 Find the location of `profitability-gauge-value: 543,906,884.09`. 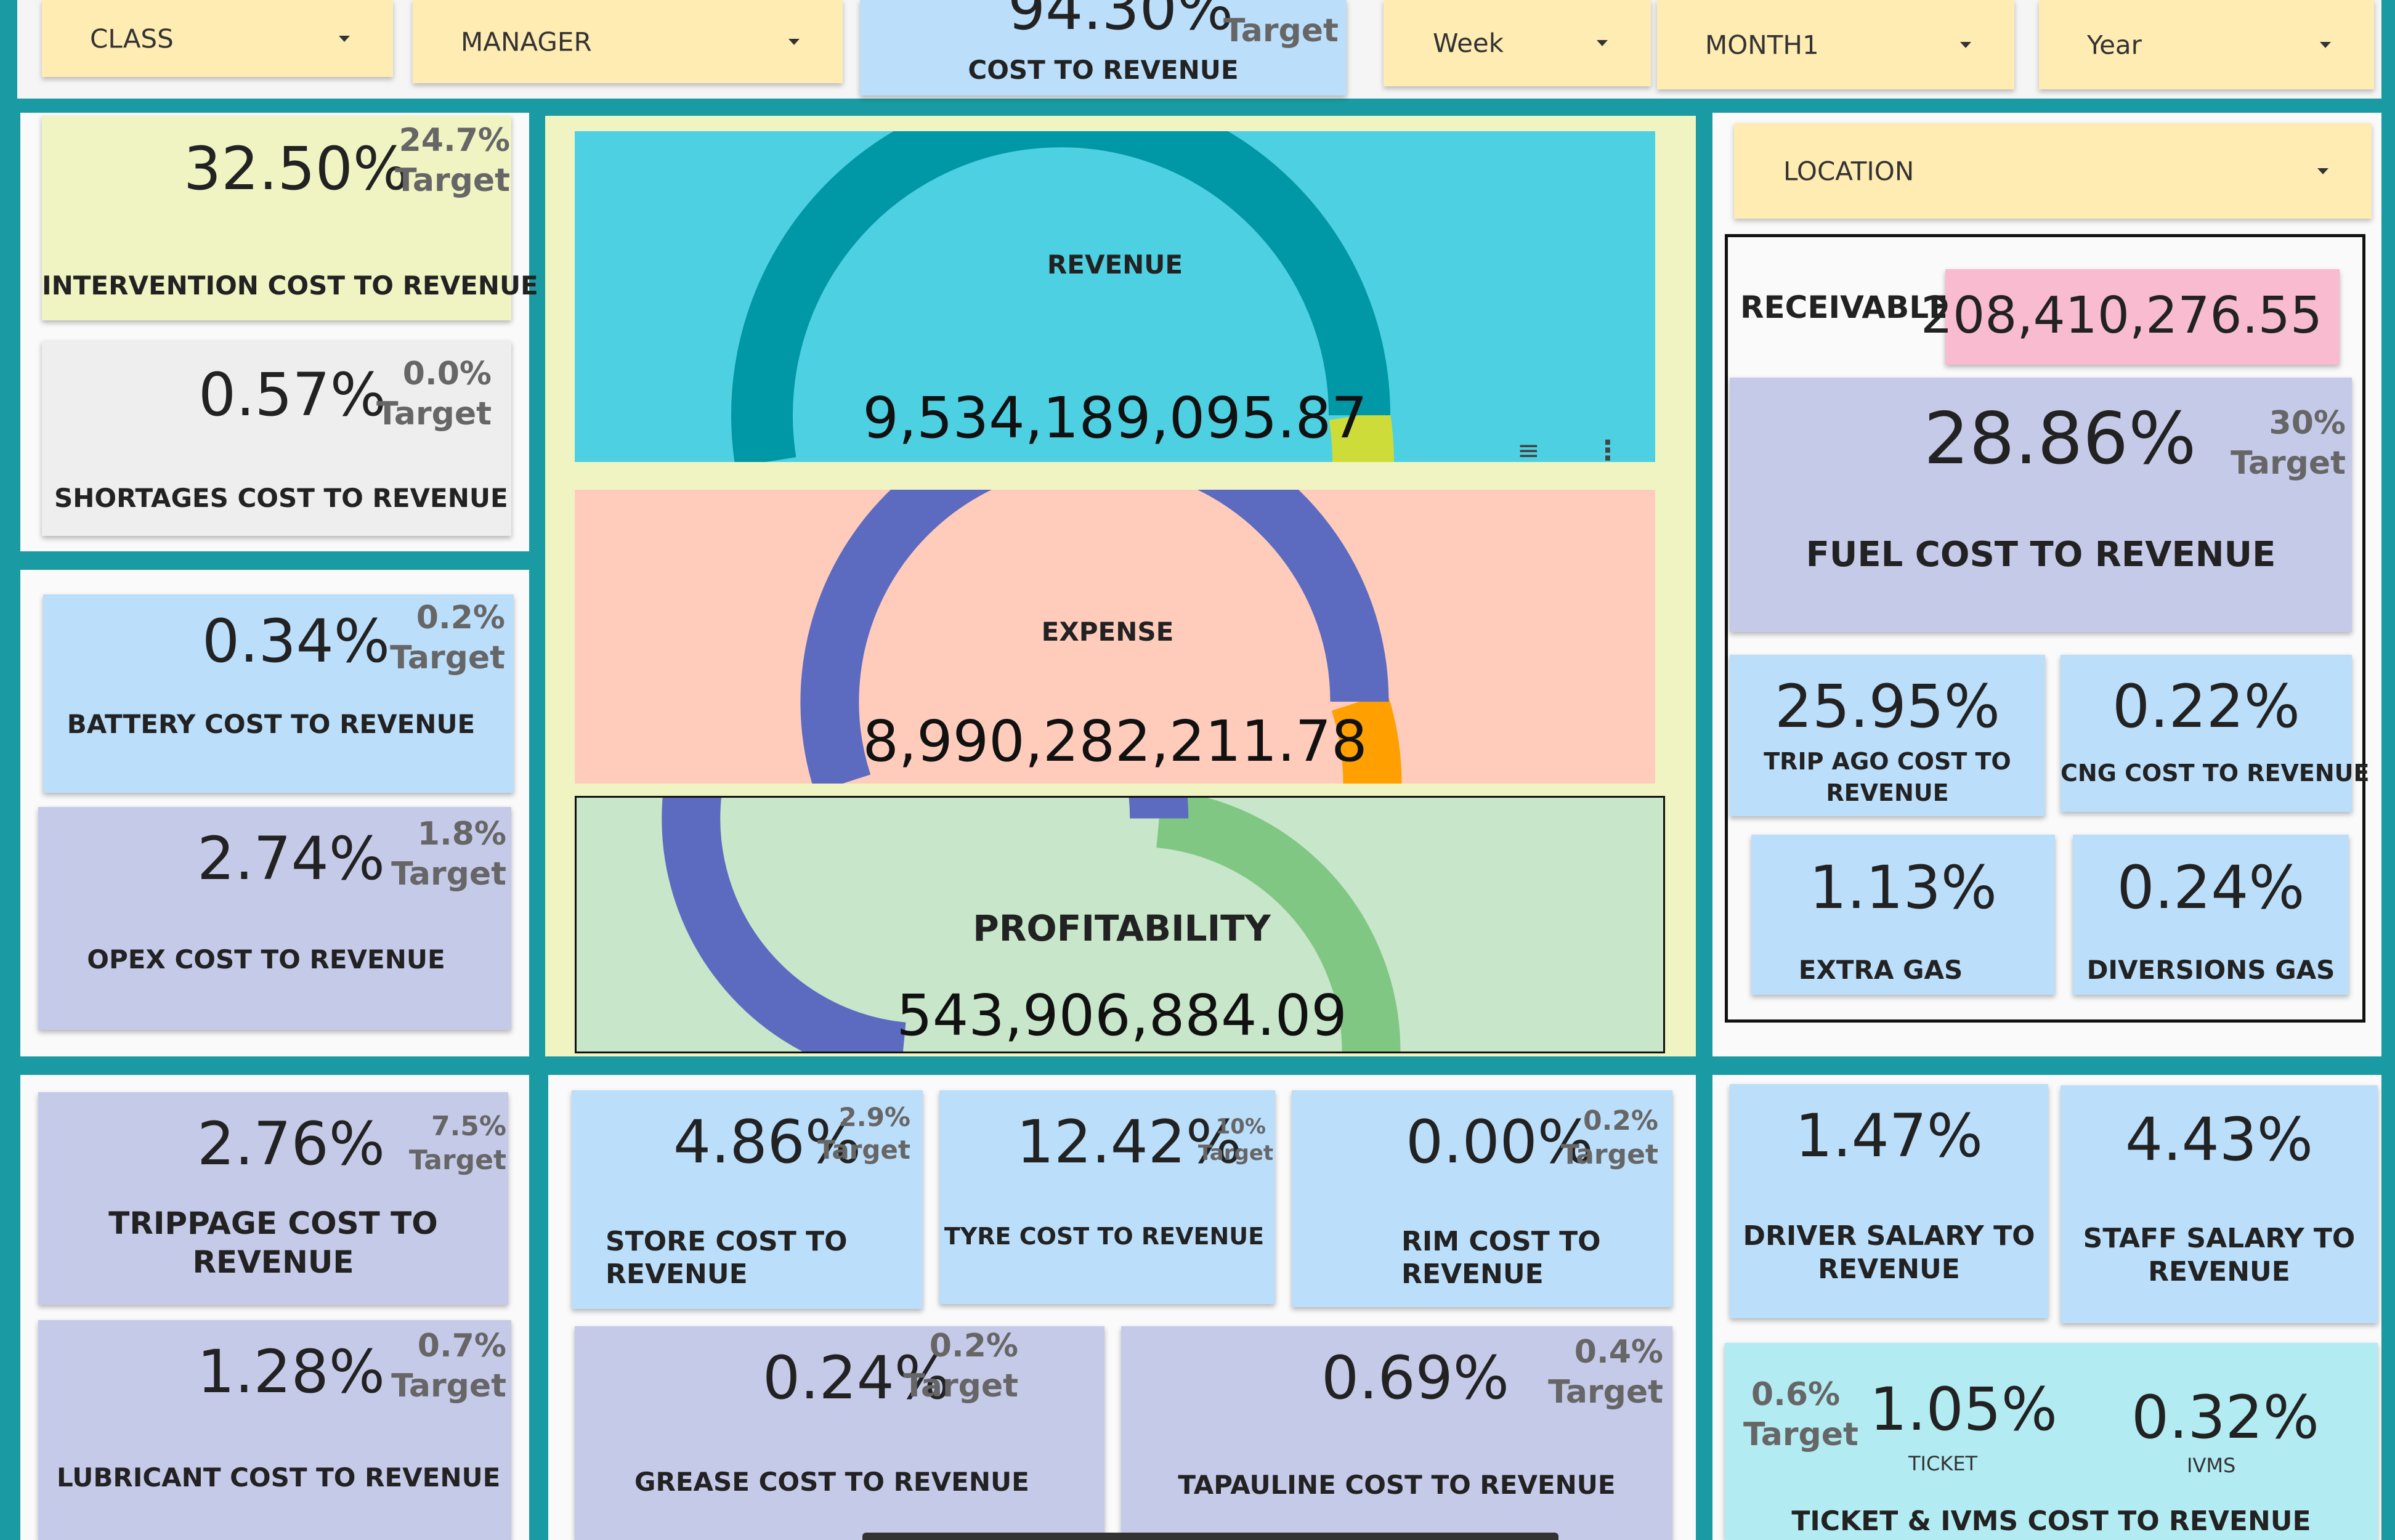

profitability-gauge-value: 543,906,884.09 is located at coordinates (1121, 1015).